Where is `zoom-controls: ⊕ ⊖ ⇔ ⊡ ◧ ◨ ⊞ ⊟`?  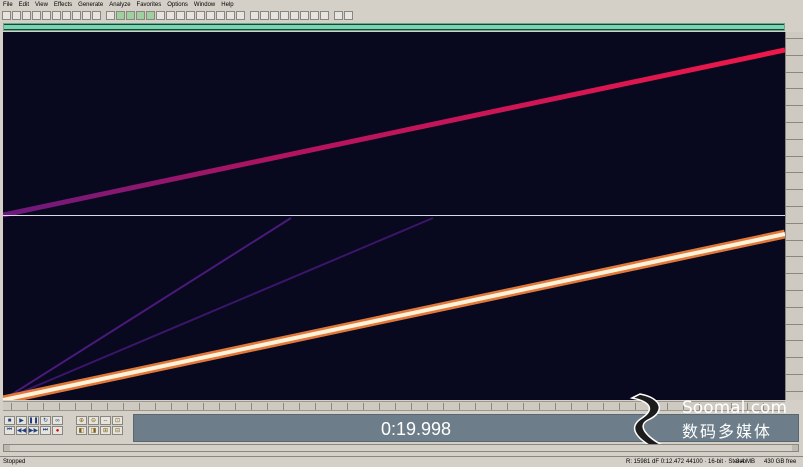
zoom-controls: ⊕ ⊖ ⇔ ⊡ ◧ ◨ ⊞ ⊟ is located at coordinates (102, 427).